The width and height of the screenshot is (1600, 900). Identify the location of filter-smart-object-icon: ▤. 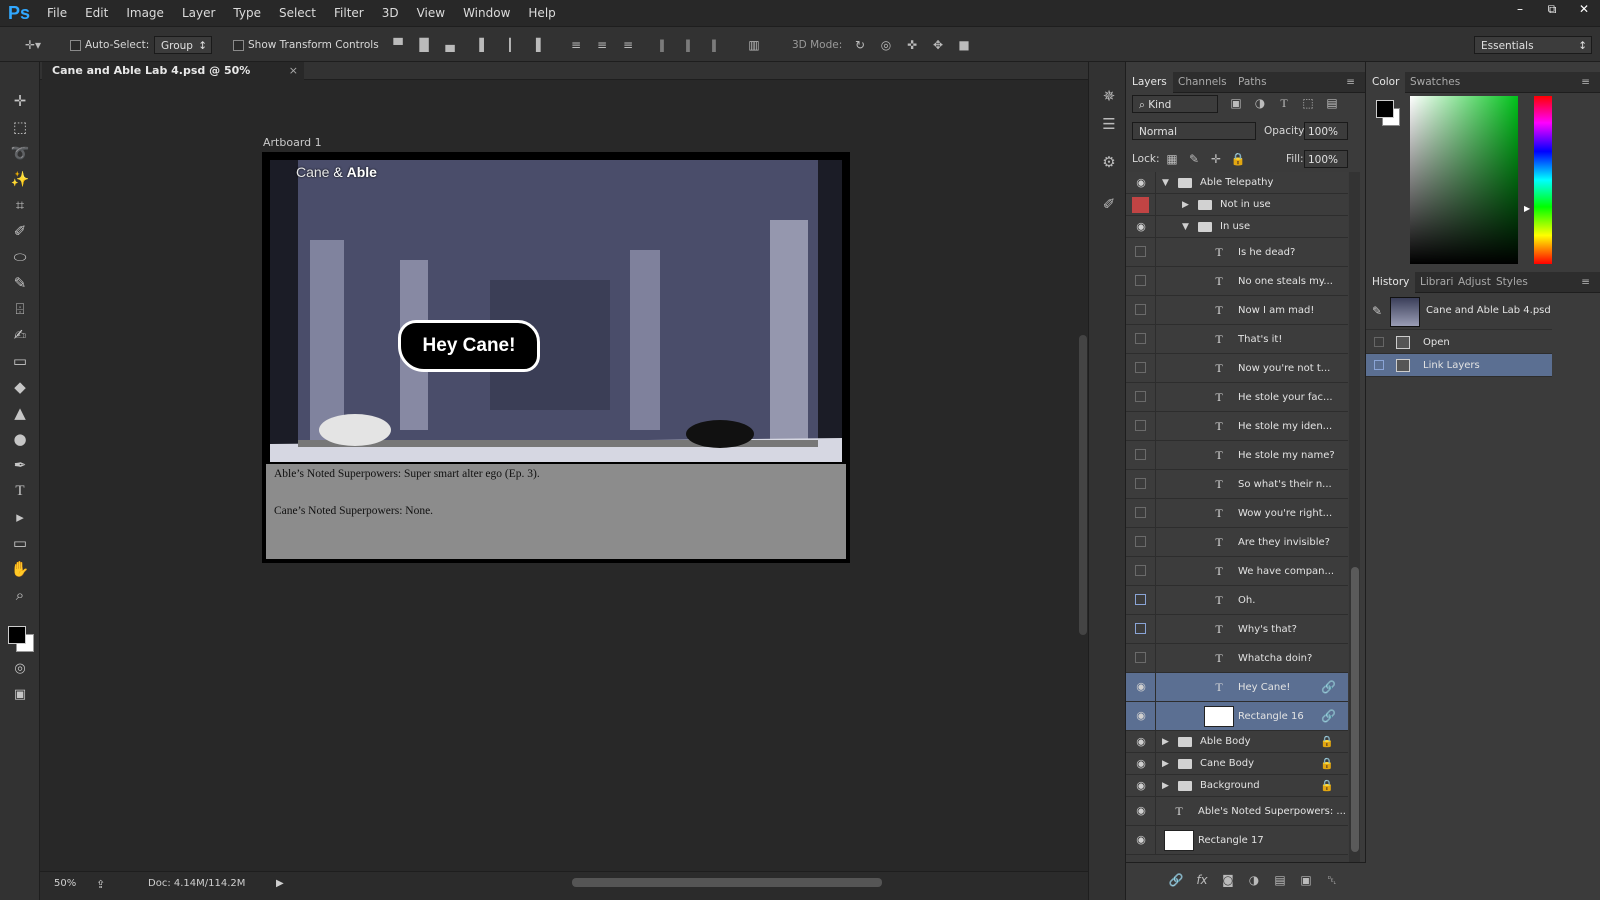
(1332, 103).